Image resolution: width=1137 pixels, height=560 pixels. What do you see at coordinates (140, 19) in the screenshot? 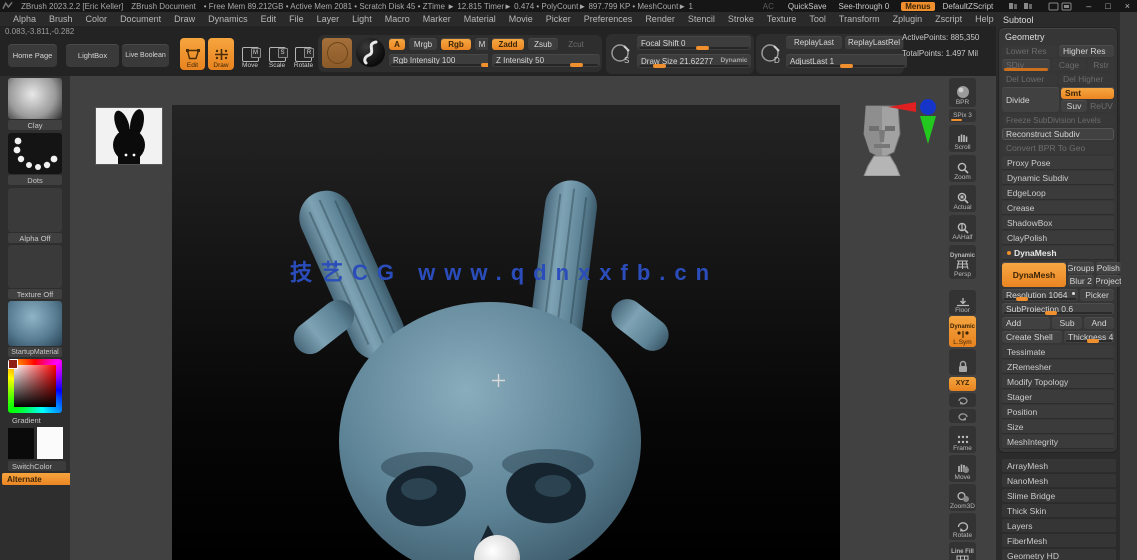
I see `menu-document: Document` at bounding box center [140, 19].